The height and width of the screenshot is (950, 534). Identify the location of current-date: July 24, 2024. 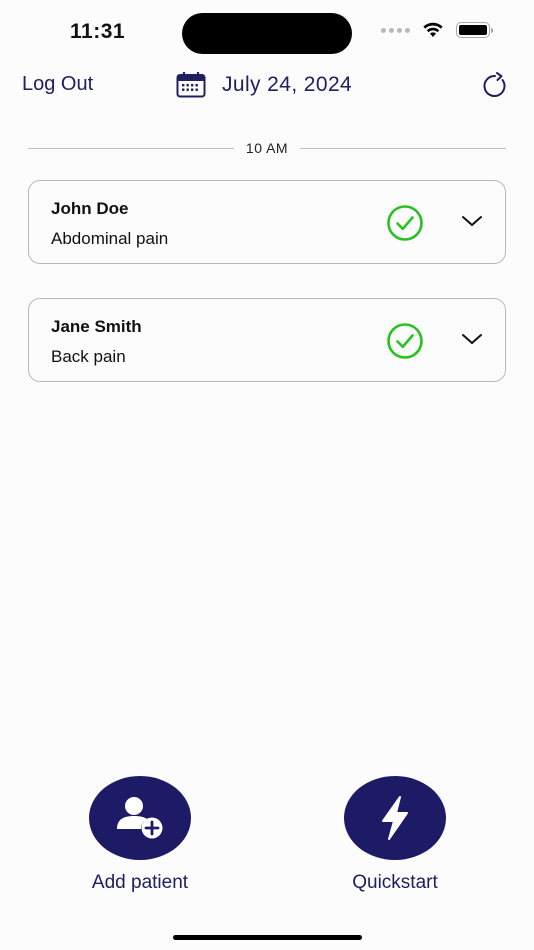
(287, 84).